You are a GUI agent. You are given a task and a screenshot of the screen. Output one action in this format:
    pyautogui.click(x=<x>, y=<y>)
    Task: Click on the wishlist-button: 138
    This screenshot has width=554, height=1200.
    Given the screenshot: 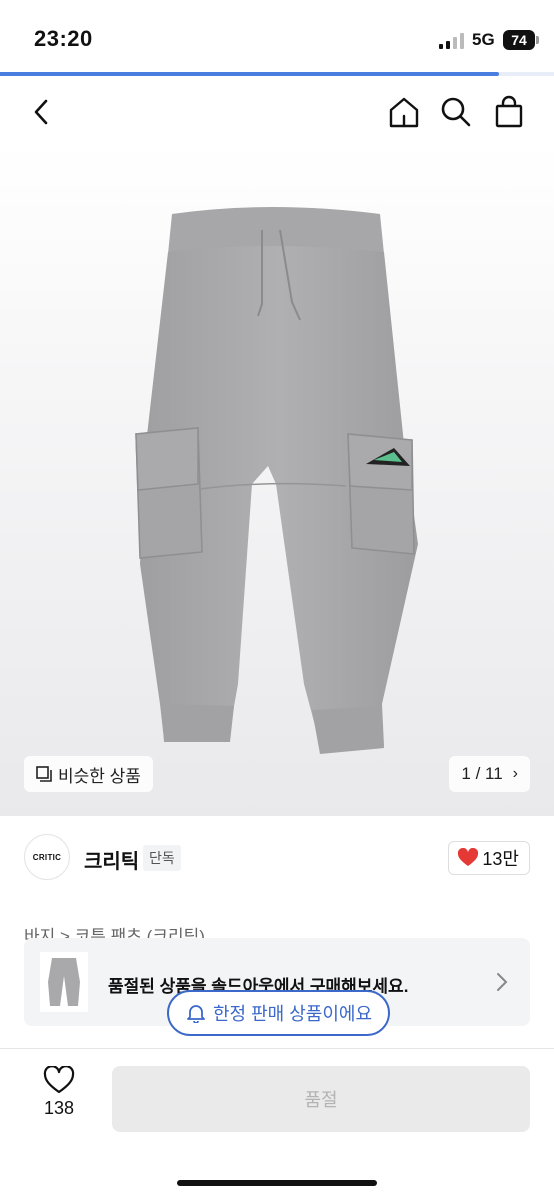 What is the action you would take?
    pyautogui.click(x=59, y=1098)
    